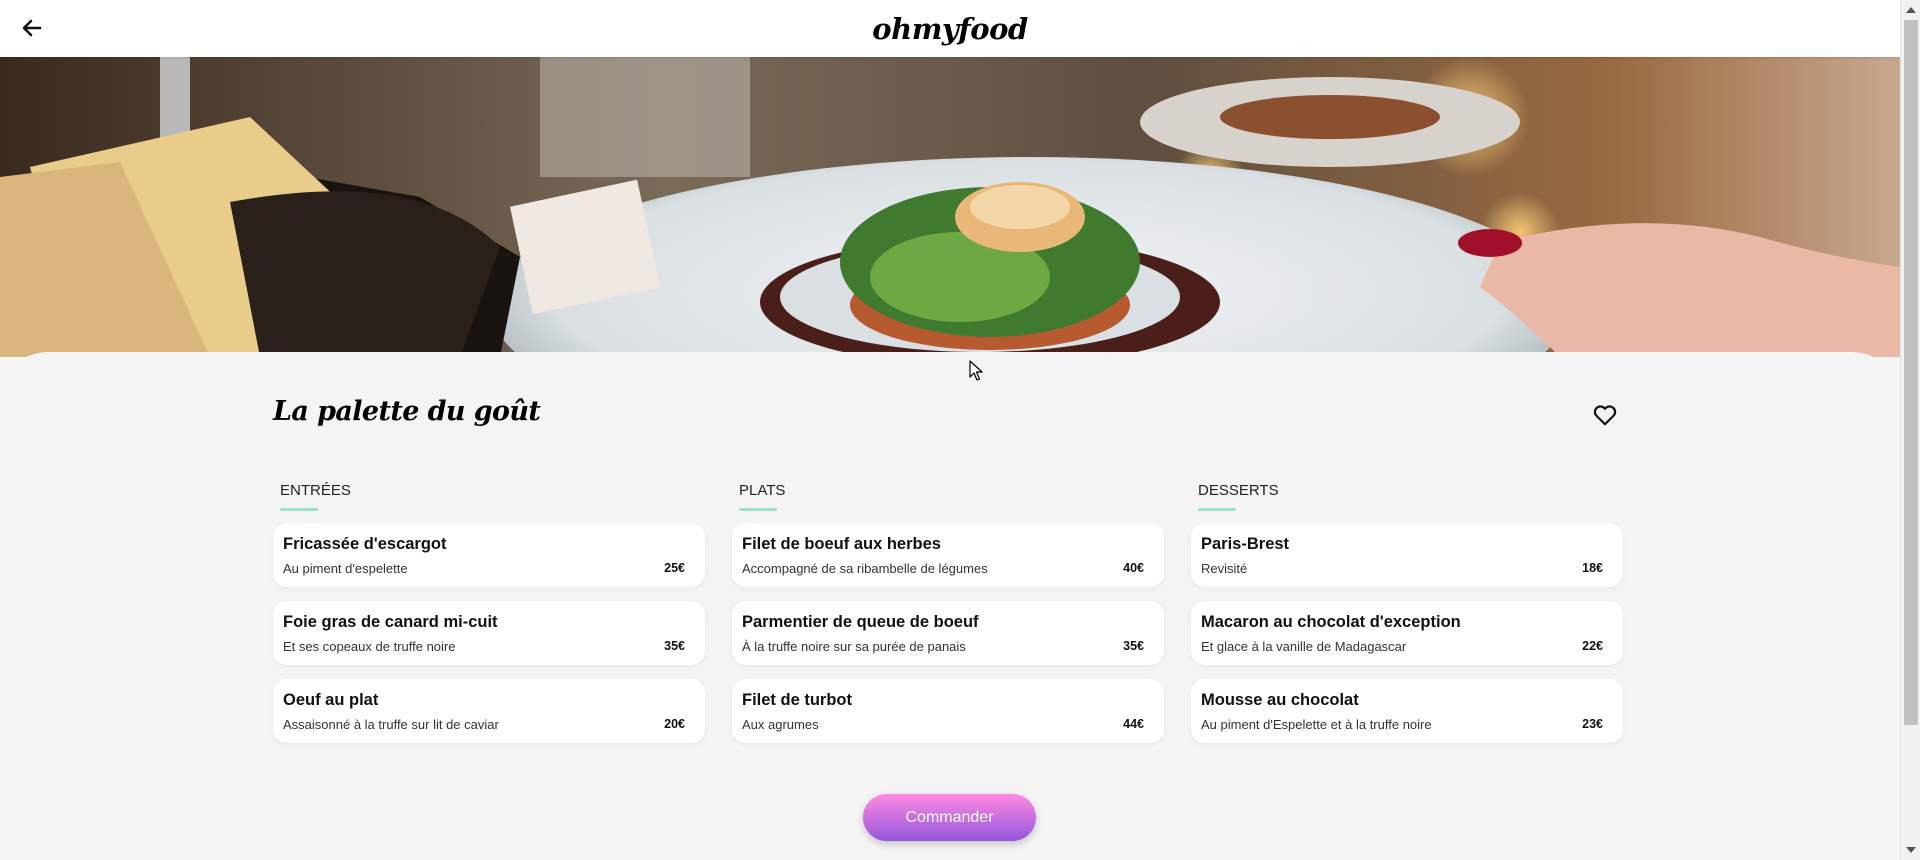 The width and height of the screenshot is (1920, 860). What do you see at coordinates (32, 28) in the screenshot?
I see `arrow-left-icon` at bounding box center [32, 28].